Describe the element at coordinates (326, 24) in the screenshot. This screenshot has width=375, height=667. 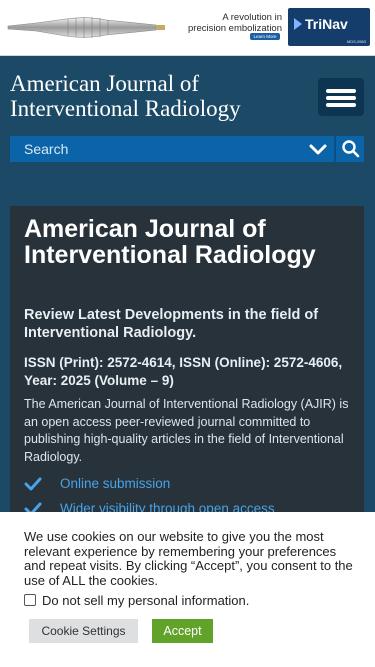
I see `ad-brand-name: TriNav` at that location.